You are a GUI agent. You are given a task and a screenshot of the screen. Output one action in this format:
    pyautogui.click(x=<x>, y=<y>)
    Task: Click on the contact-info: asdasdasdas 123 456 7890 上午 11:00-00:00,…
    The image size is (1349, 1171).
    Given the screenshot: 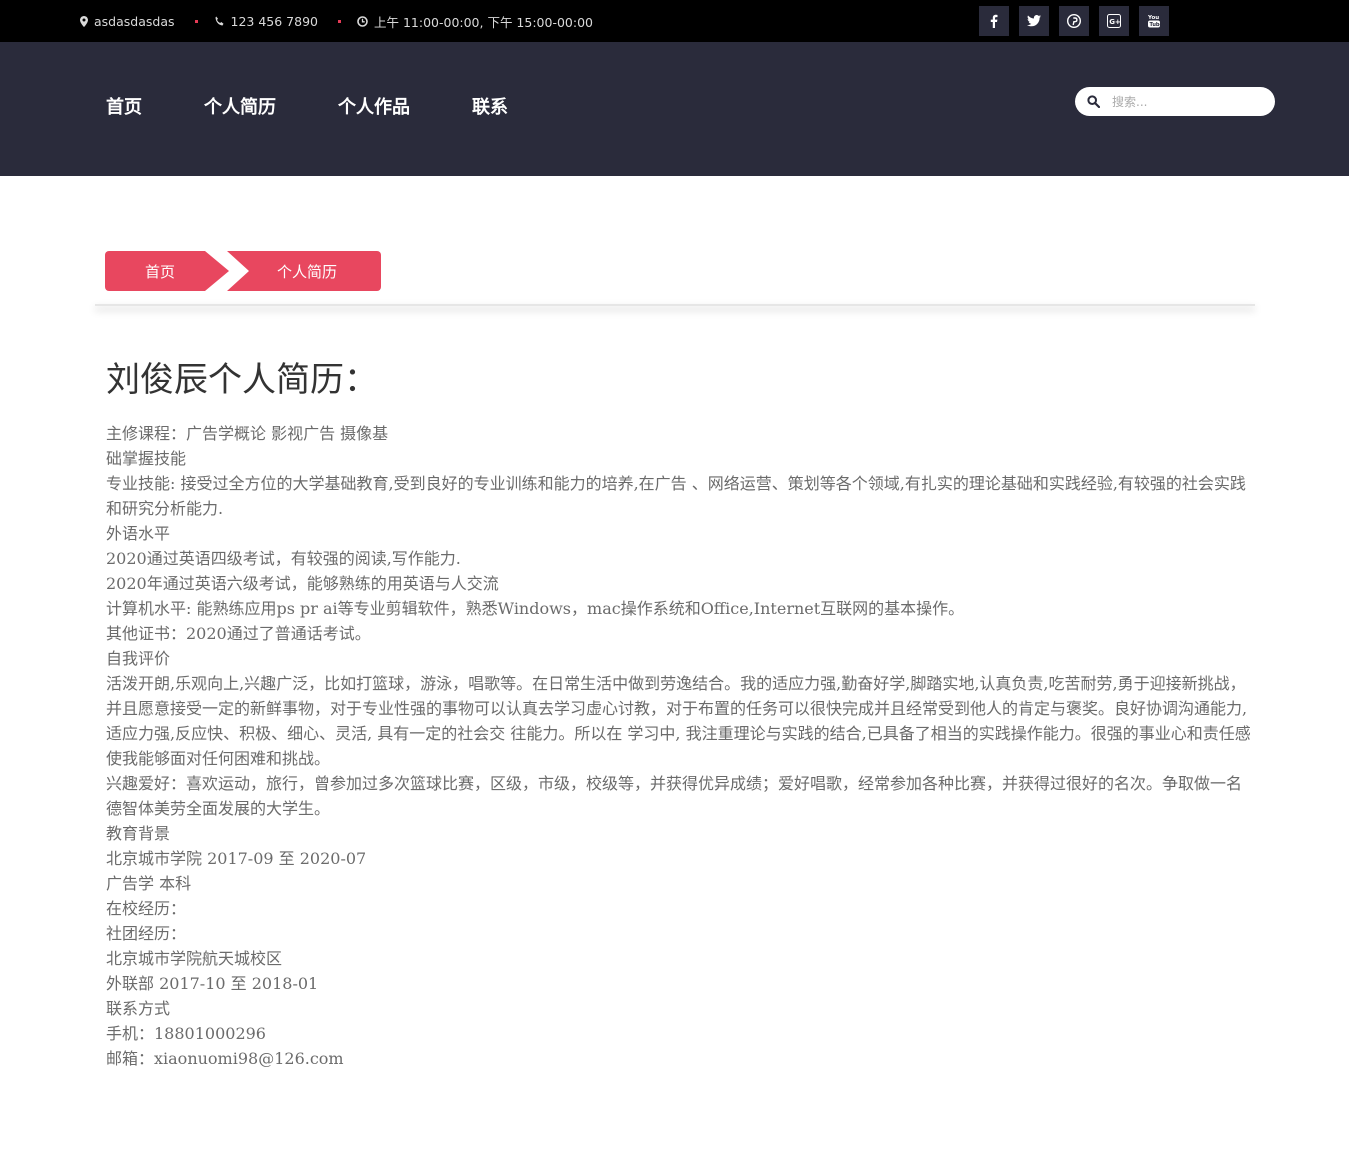 What is the action you would take?
    pyautogui.click(x=336, y=21)
    